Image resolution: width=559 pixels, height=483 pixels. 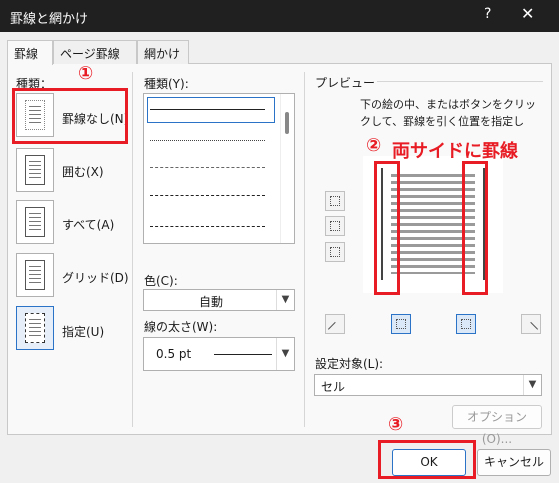 I want to click on middle-border-icon, so click(x=335, y=226).